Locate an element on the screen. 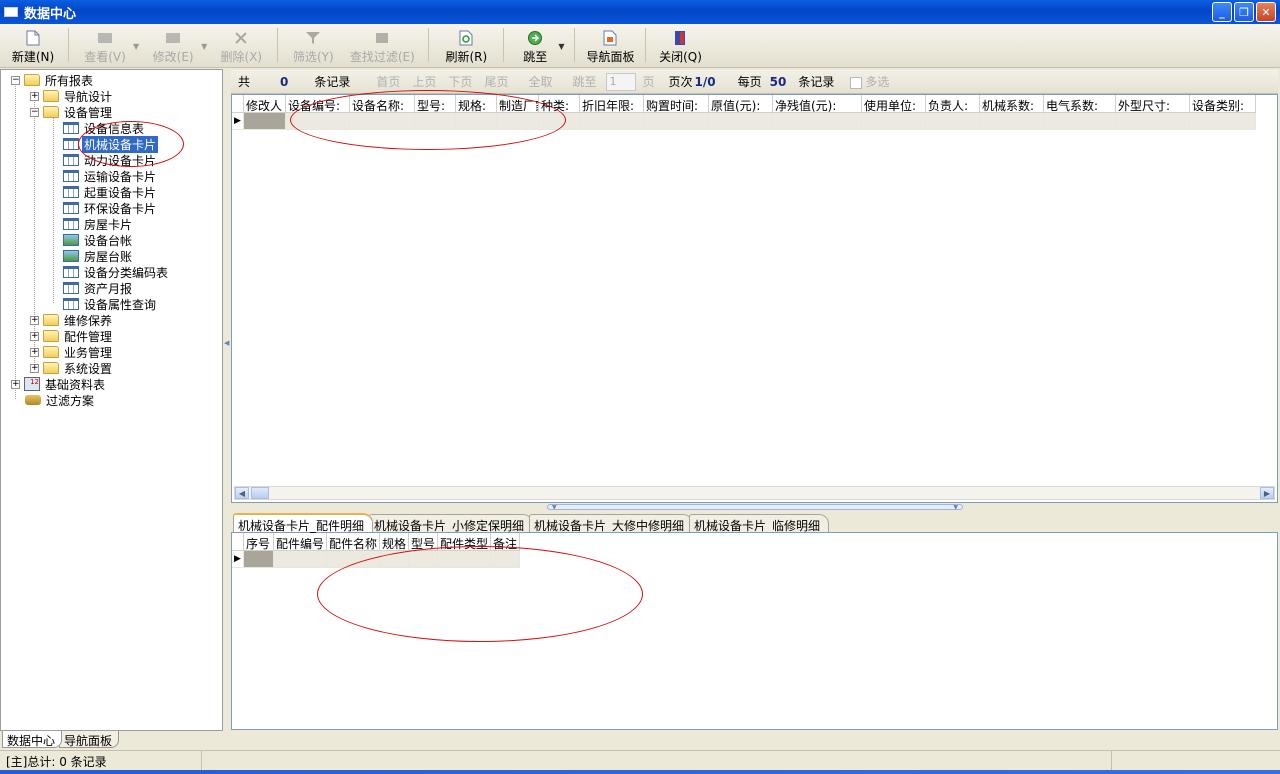 The height and width of the screenshot is (774, 1280). tree-item-system-settings: + 系统设置 is located at coordinates (72, 368).